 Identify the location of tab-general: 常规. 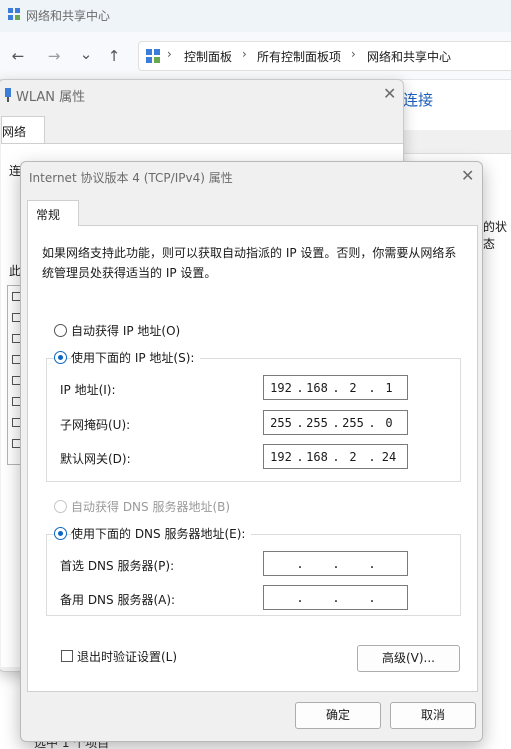
(53, 213).